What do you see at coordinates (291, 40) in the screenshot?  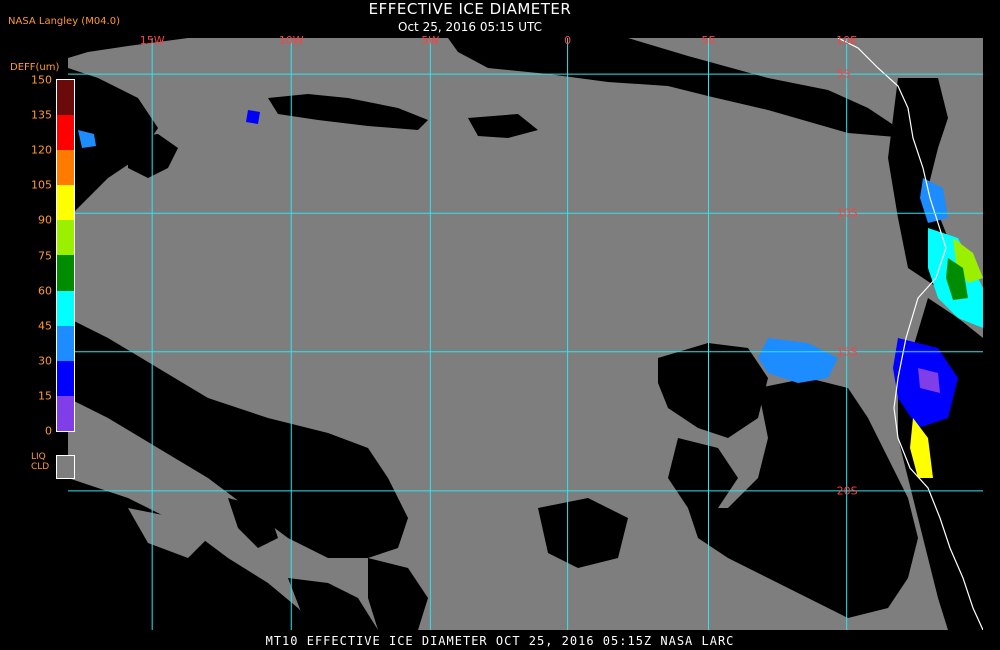 I see `longitude-label: 10W` at bounding box center [291, 40].